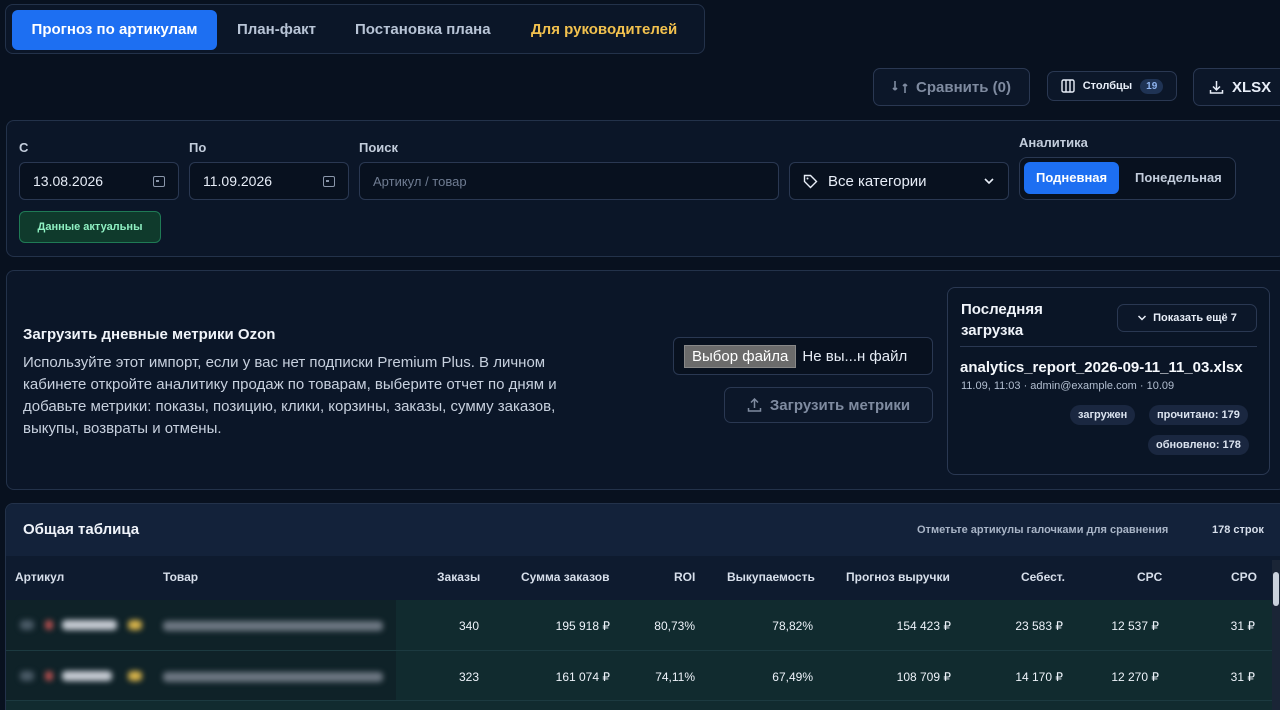 Image resolution: width=1280 pixels, height=710 pixels. What do you see at coordinates (198, 147) in the screenshot?
I see `date-to-label: По` at bounding box center [198, 147].